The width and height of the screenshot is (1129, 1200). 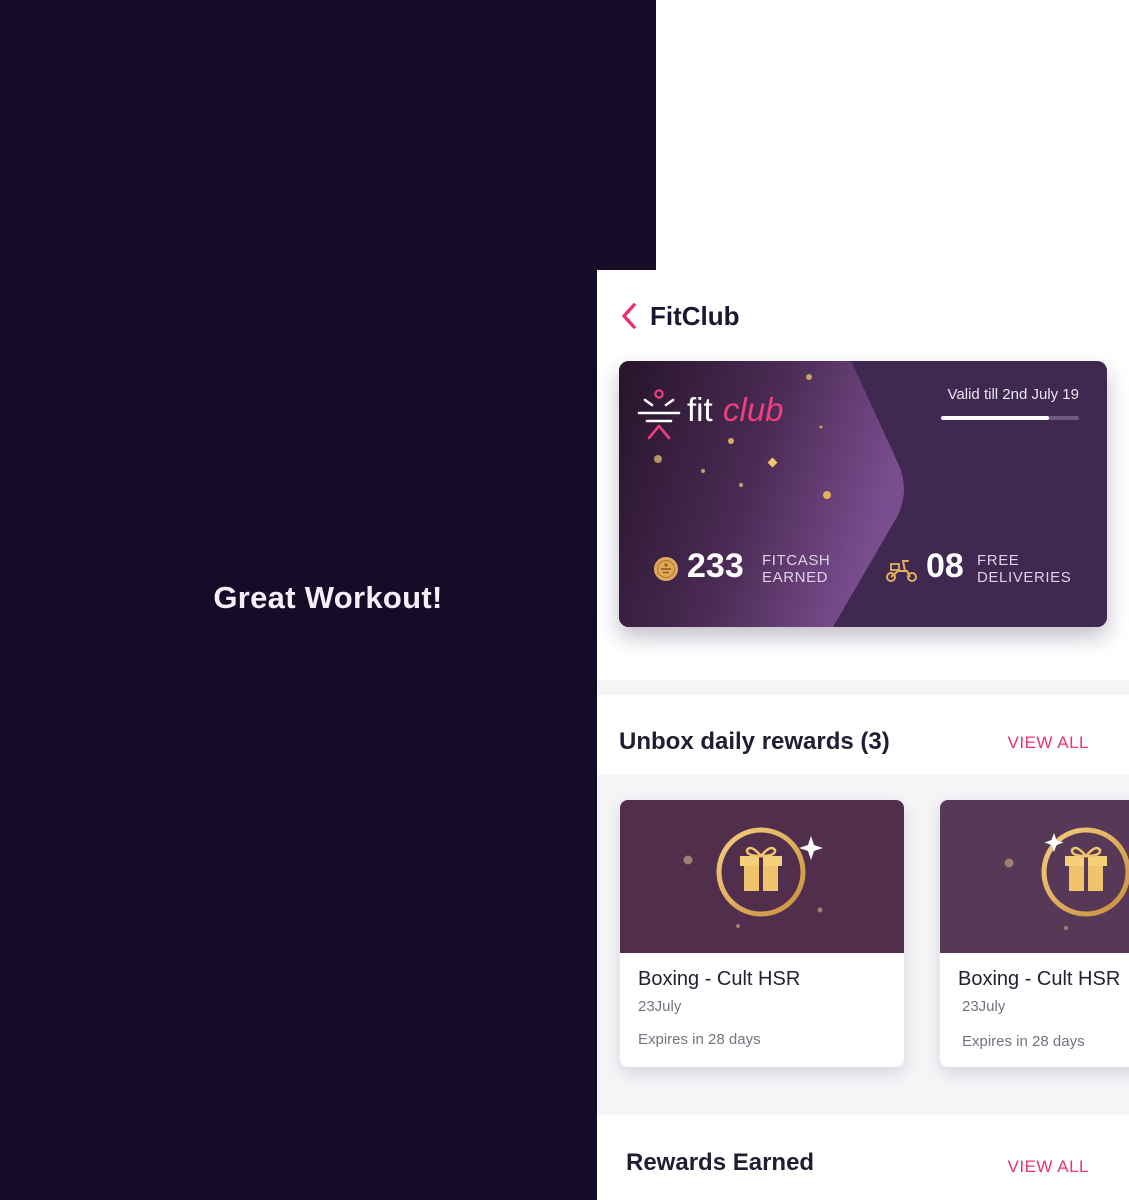 What do you see at coordinates (753, 409) in the screenshot?
I see `logo-club-text: club` at bounding box center [753, 409].